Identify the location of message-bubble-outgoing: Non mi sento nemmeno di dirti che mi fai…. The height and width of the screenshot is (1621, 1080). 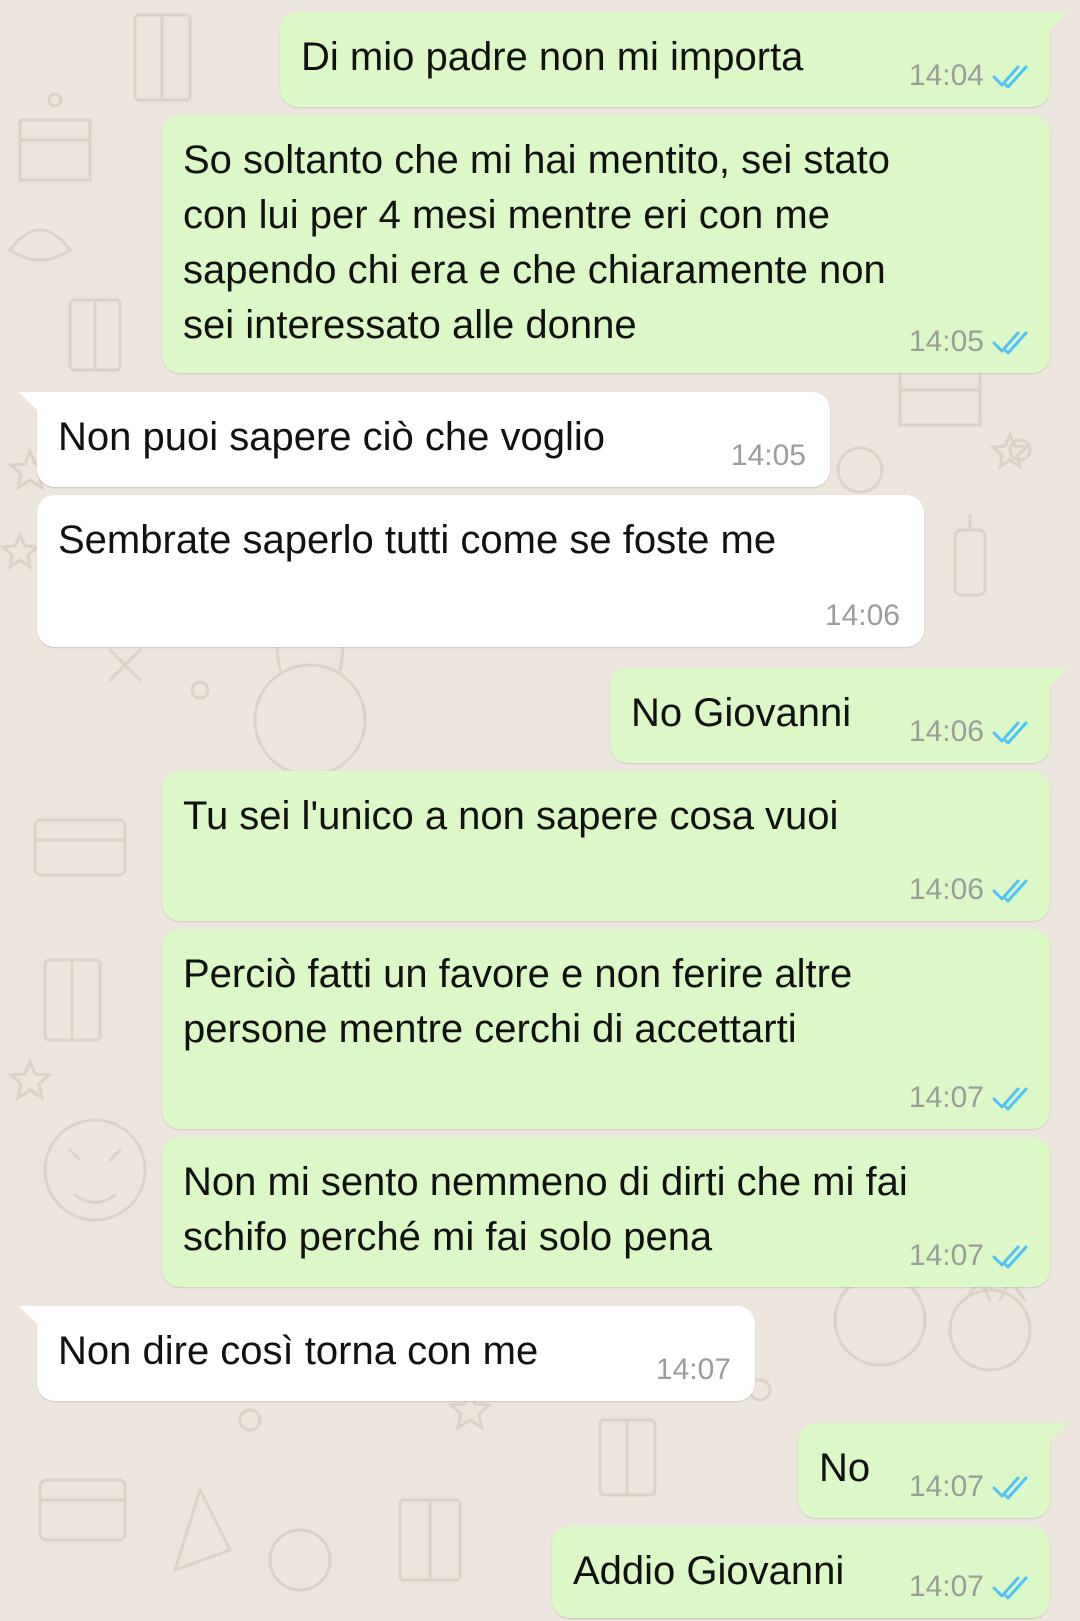
(606, 1212).